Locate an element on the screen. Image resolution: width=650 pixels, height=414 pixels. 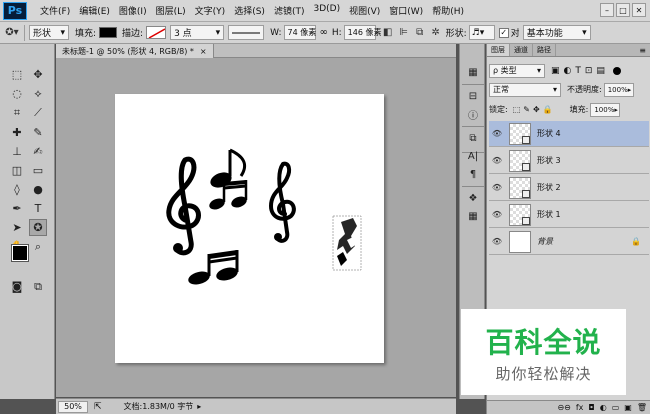
fx-icon: fx is located at coordinates (580, 407).